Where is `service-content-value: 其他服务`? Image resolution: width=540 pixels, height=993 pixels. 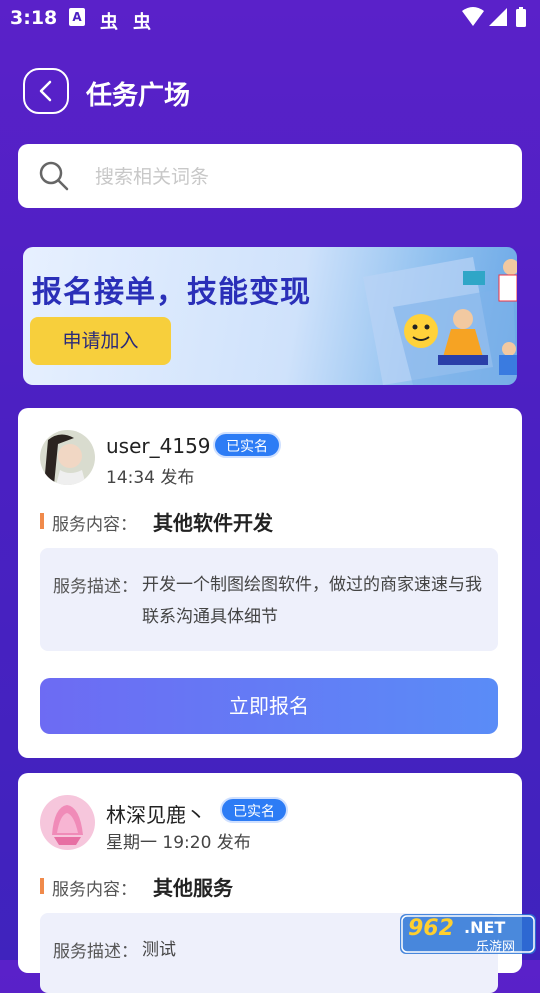 service-content-value: 其他服务 is located at coordinates (193, 888).